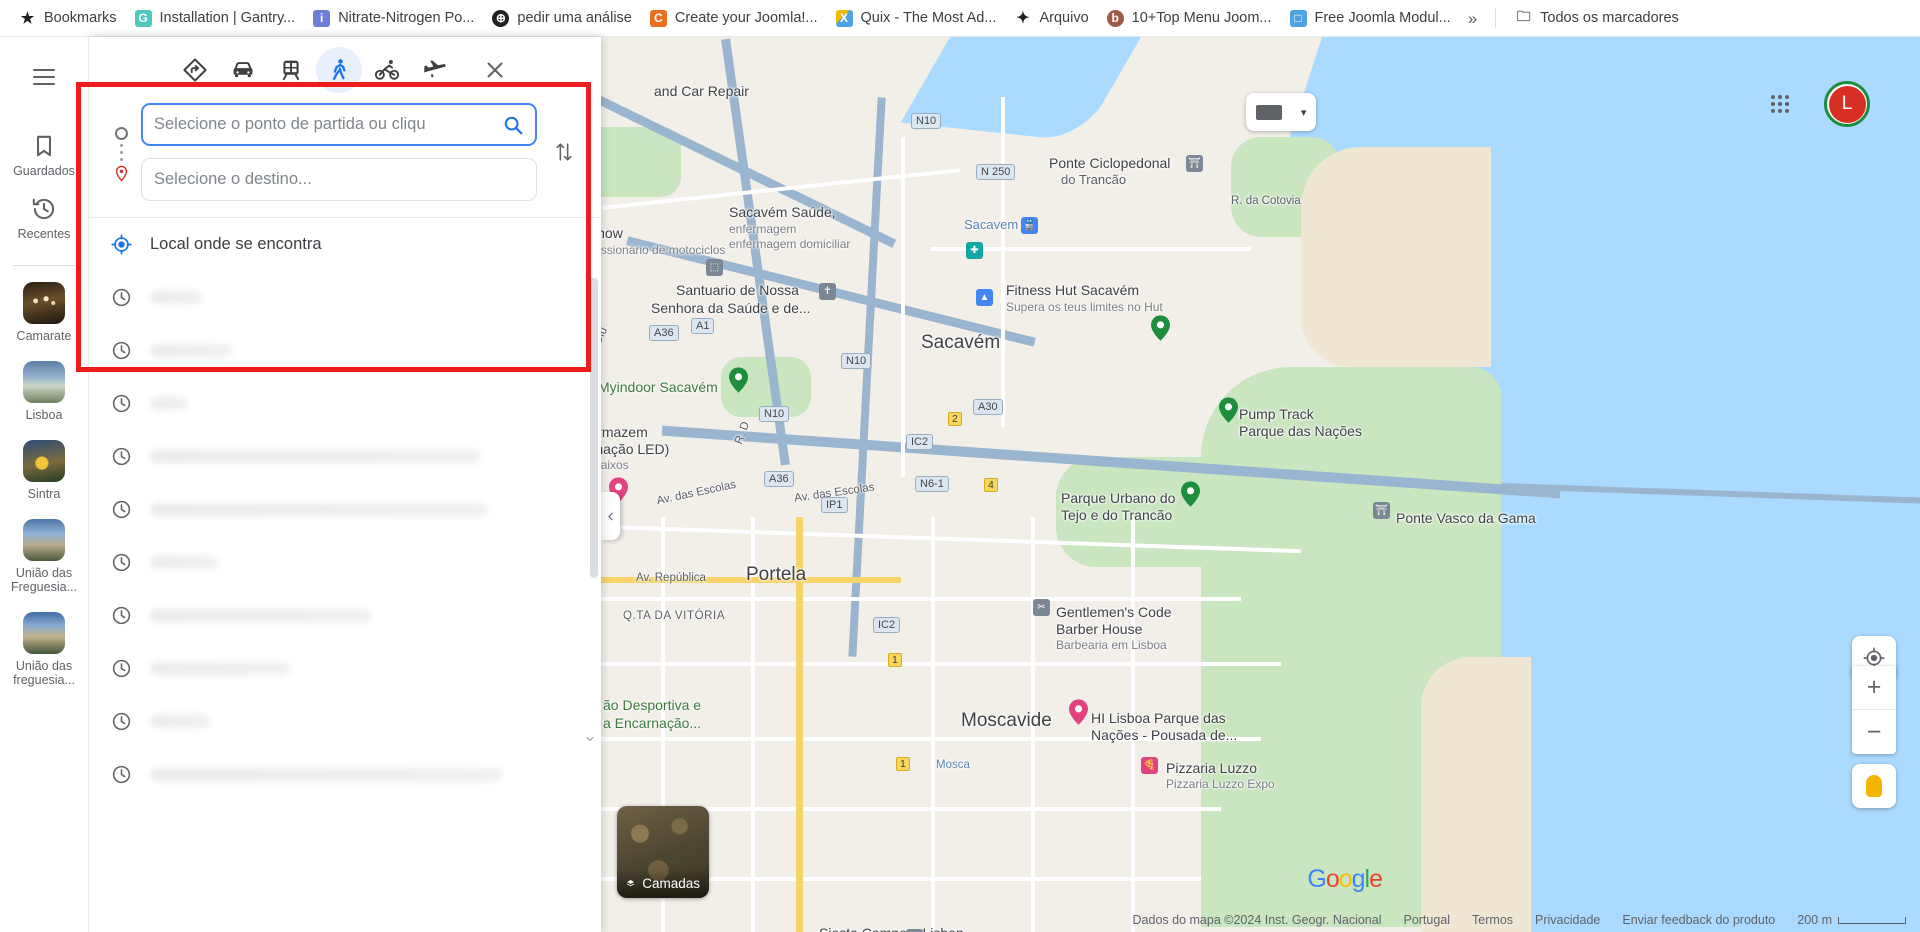  I want to click on scroll-down-icon, so click(590, 738).